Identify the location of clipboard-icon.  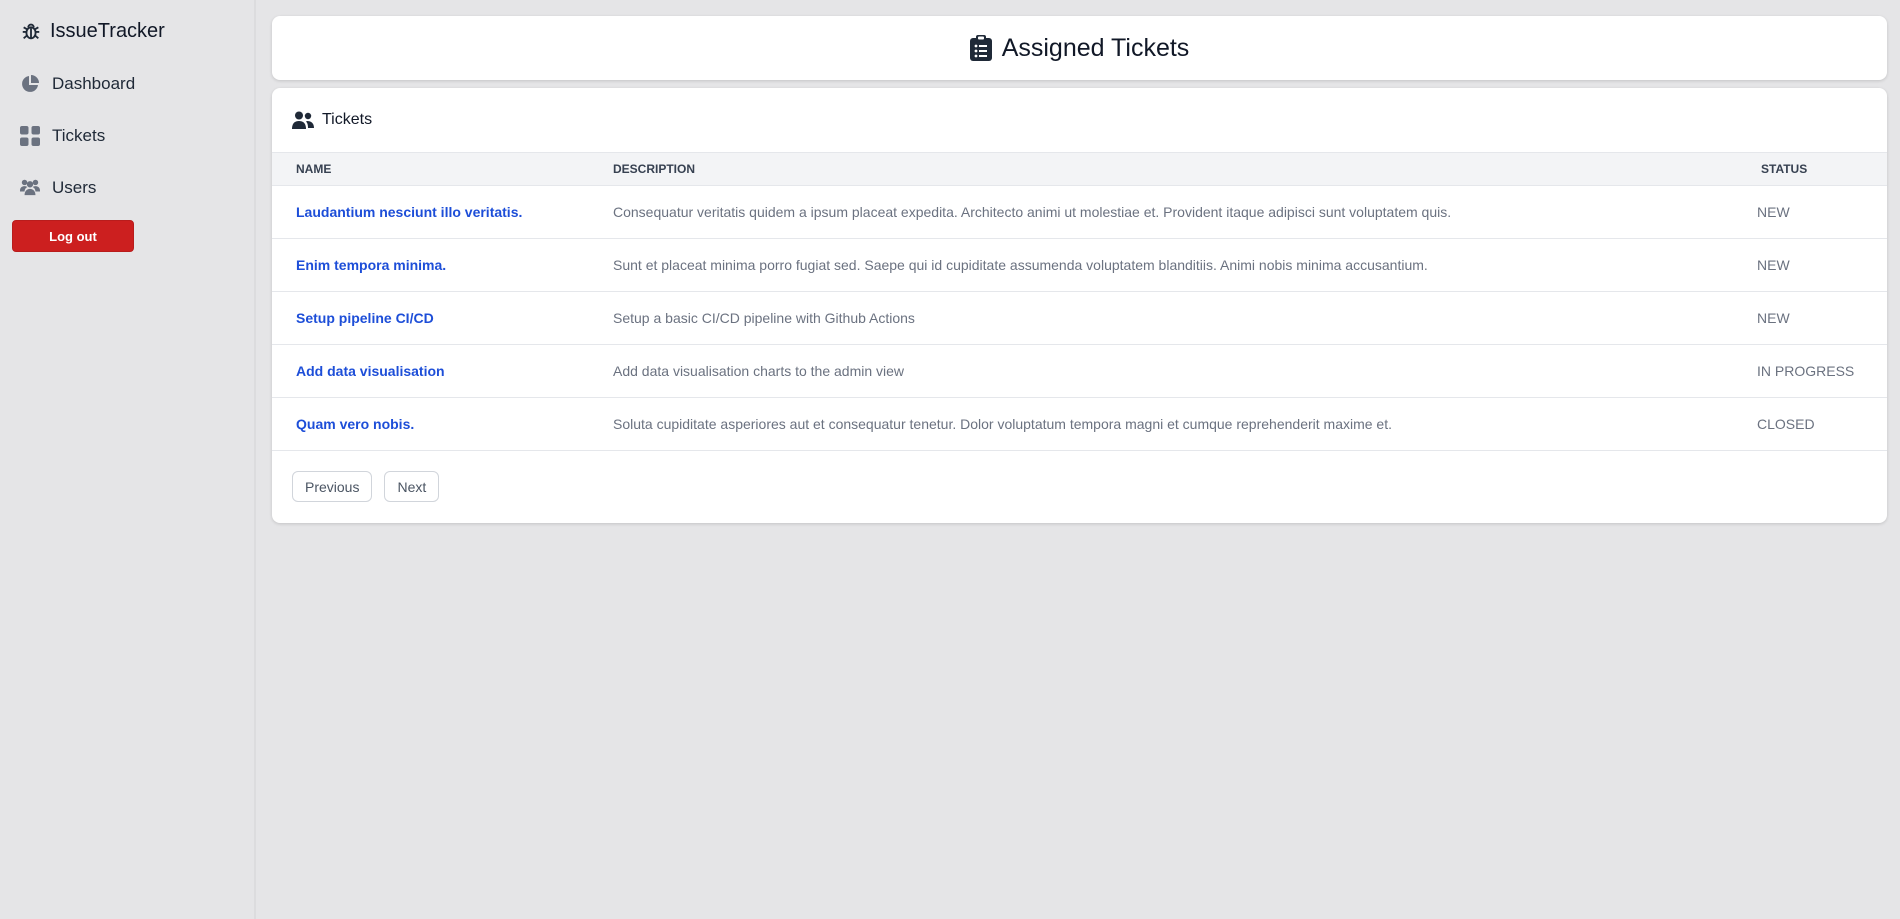
(980, 48).